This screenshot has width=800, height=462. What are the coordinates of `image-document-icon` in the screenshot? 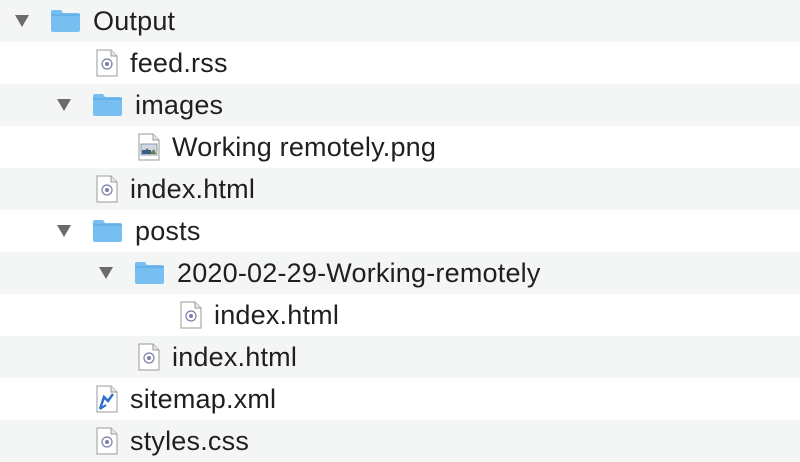 It's located at (149, 147).